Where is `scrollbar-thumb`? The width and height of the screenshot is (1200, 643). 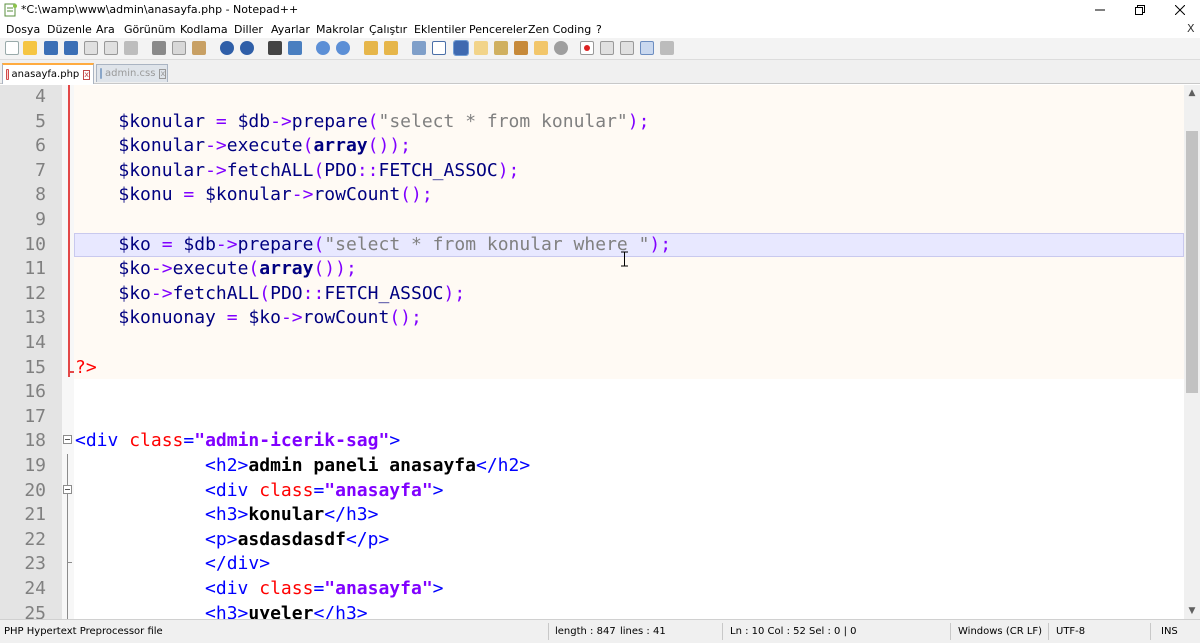
scrollbar-thumb is located at coordinates (1192, 262).